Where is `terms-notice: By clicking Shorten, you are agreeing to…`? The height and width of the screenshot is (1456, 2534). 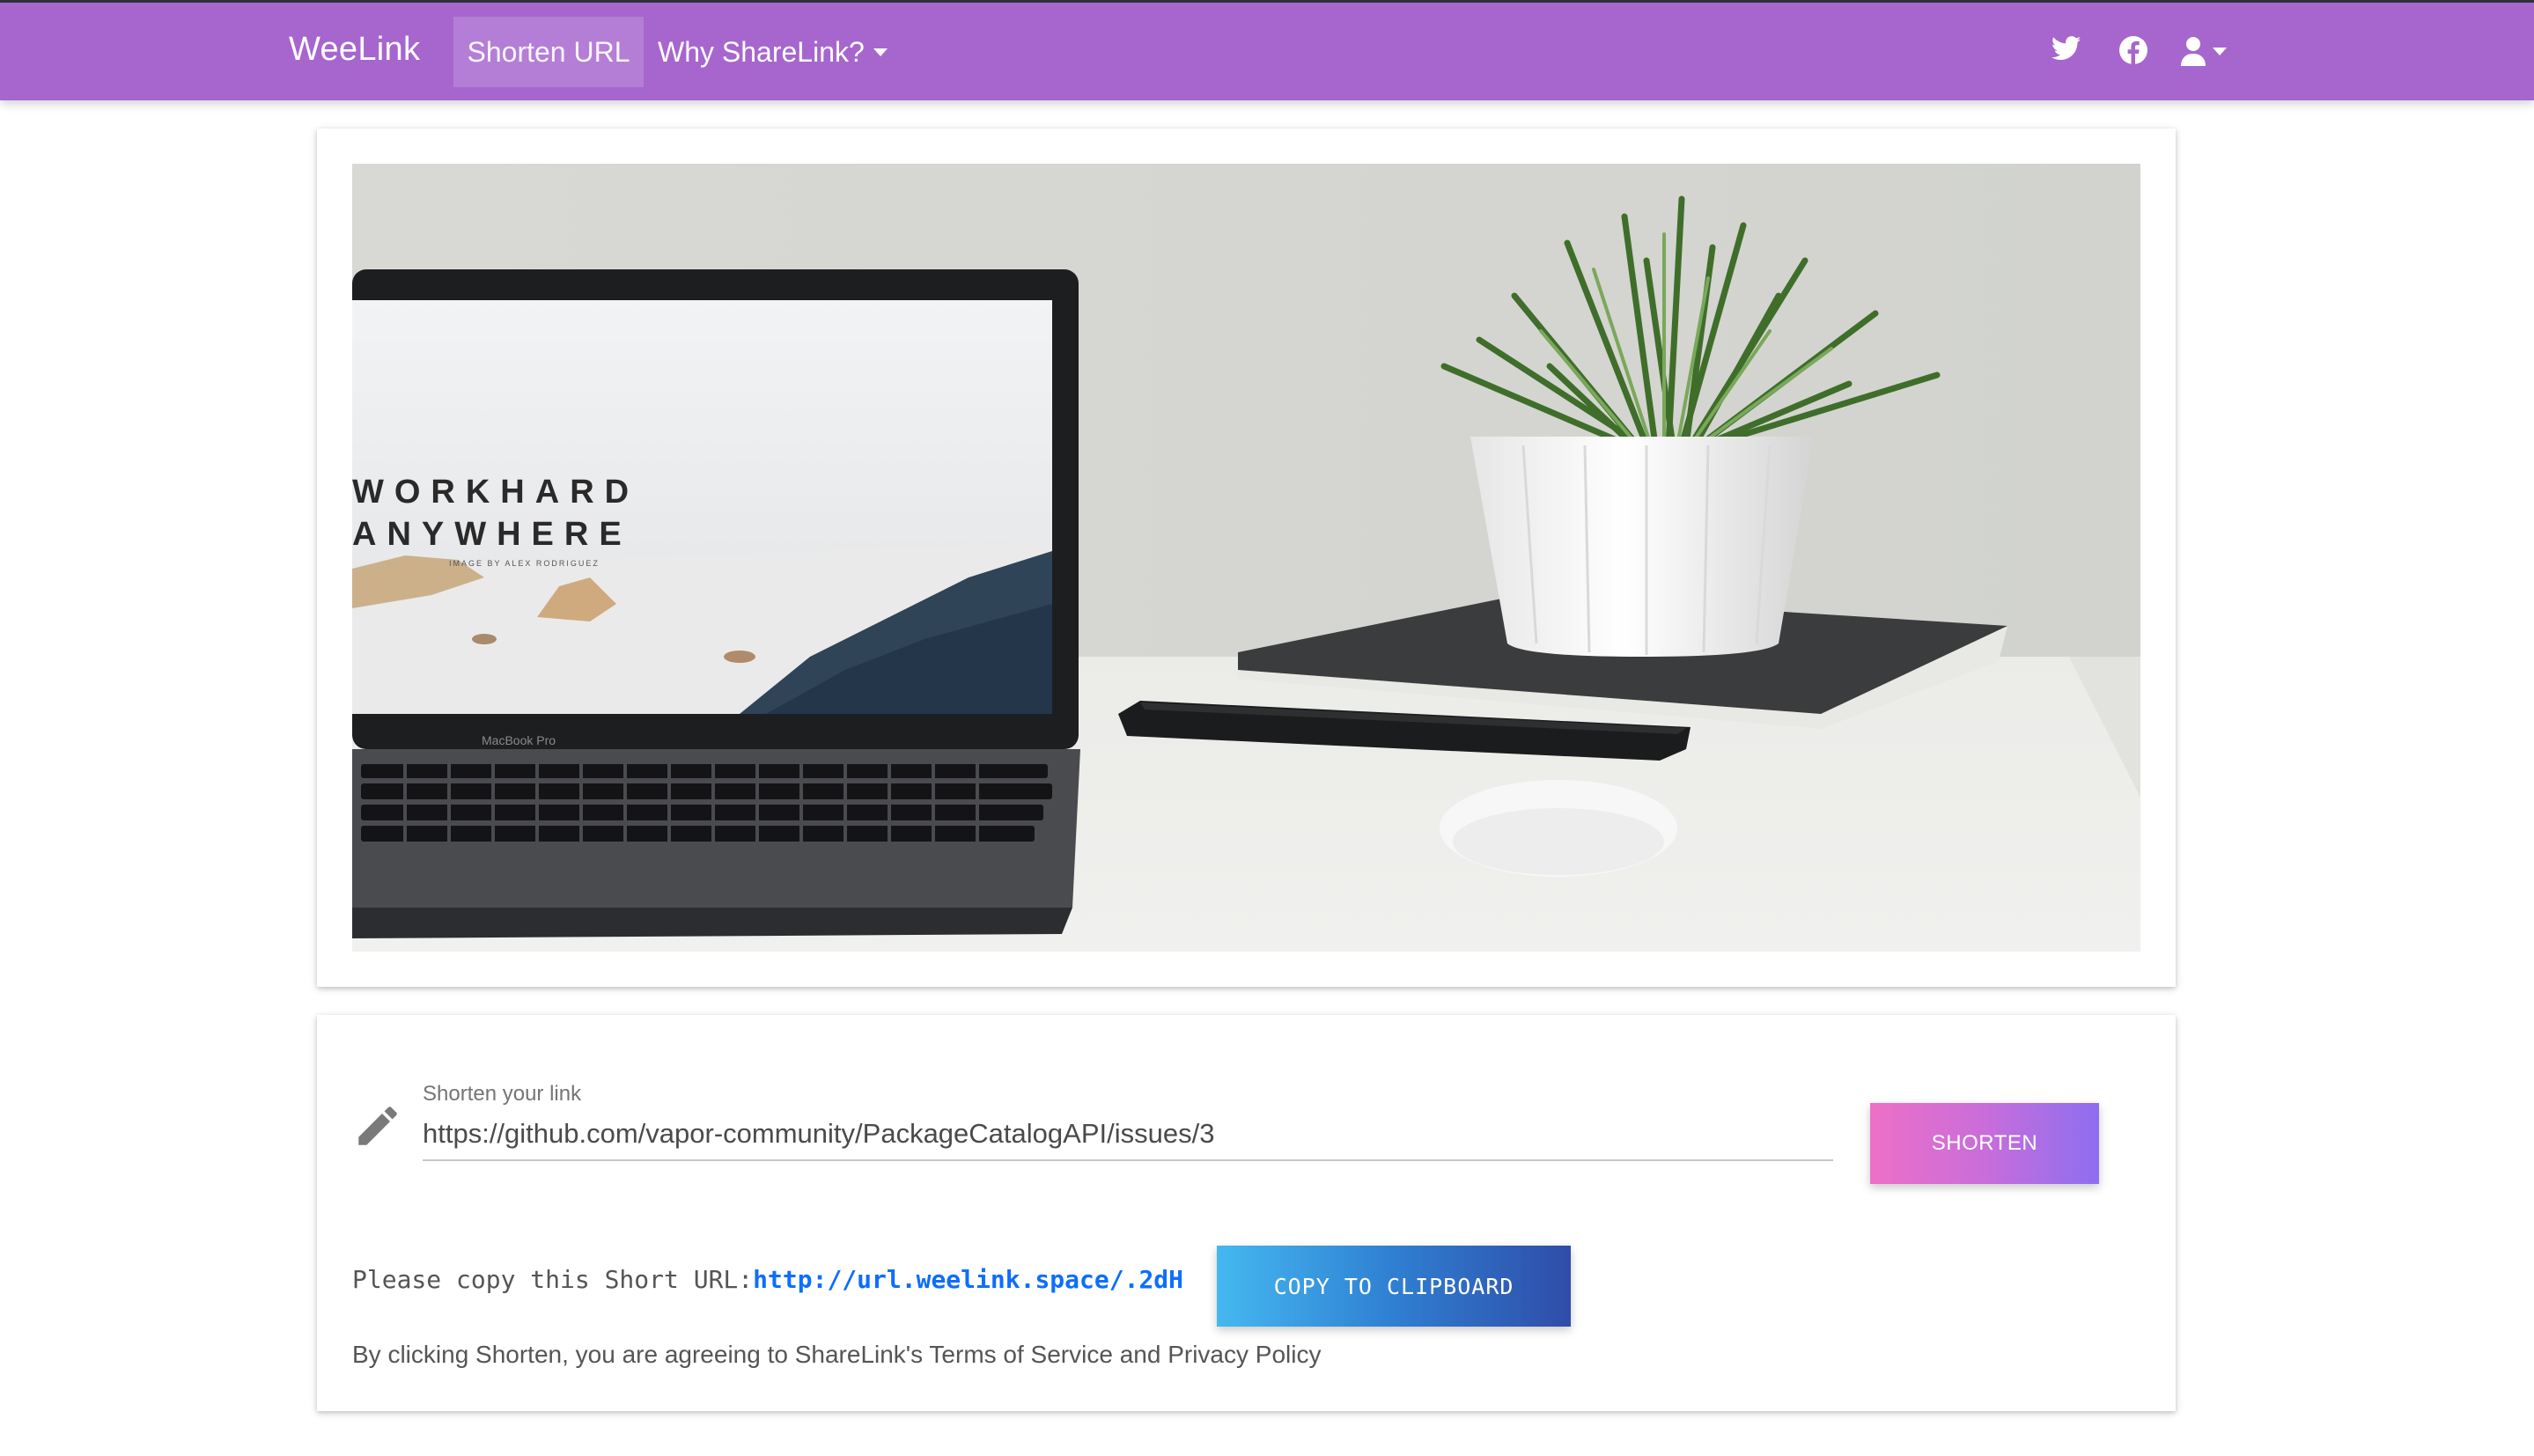
terms-notice: By clicking Shorten, you are agreeing to… is located at coordinates (837, 1354).